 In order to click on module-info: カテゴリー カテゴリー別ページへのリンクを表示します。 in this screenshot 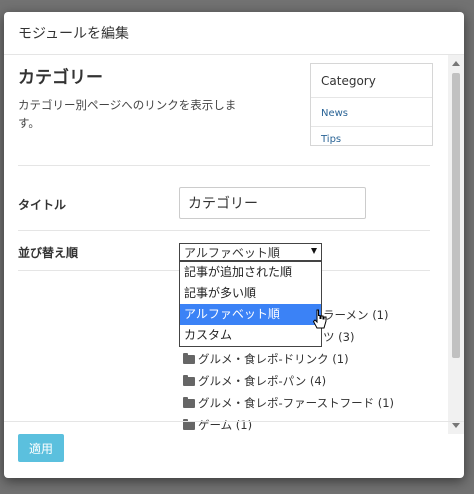, I will do `click(138, 97)`.